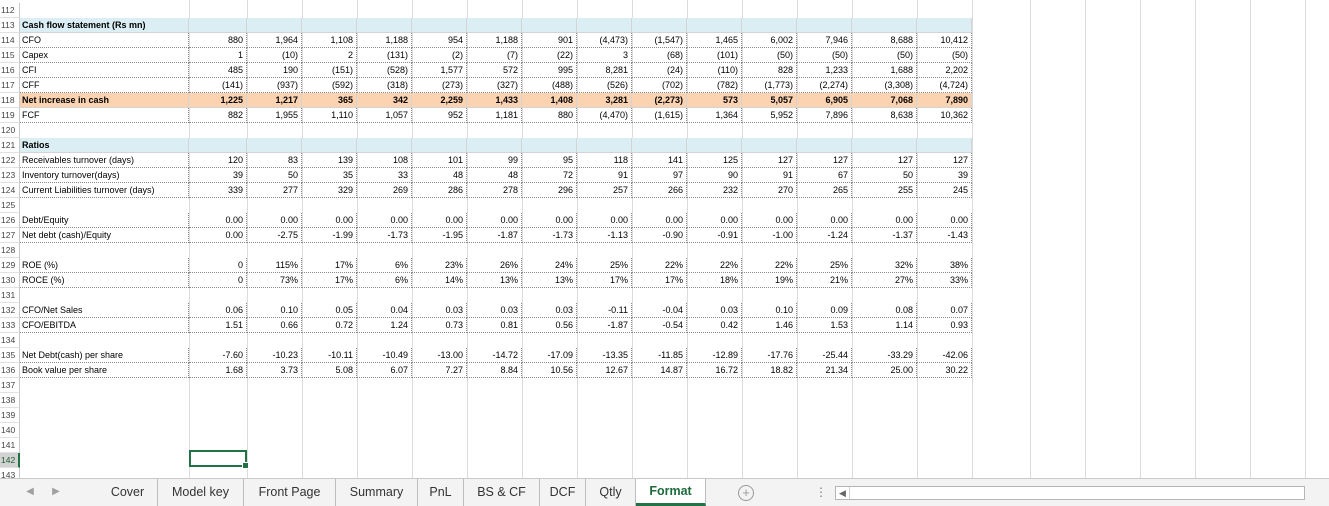 This screenshot has width=1329, height=506. What do you see at coordinates (824, 175) in the screenshot?
I see `value-cell: 67` at bounding box center [824, 175].